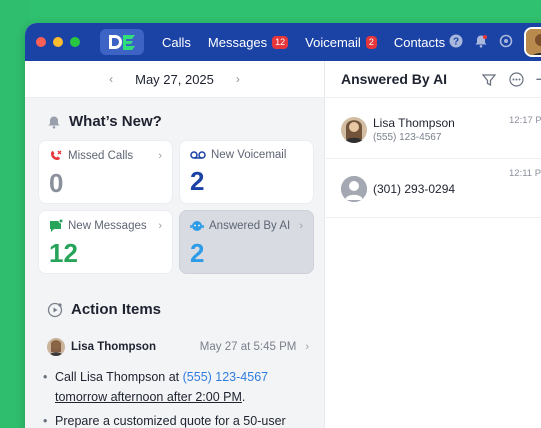 The height and width of the screenshot is (428, 541). I want to click on nav-calls-label: Calls, so click(176, 42).